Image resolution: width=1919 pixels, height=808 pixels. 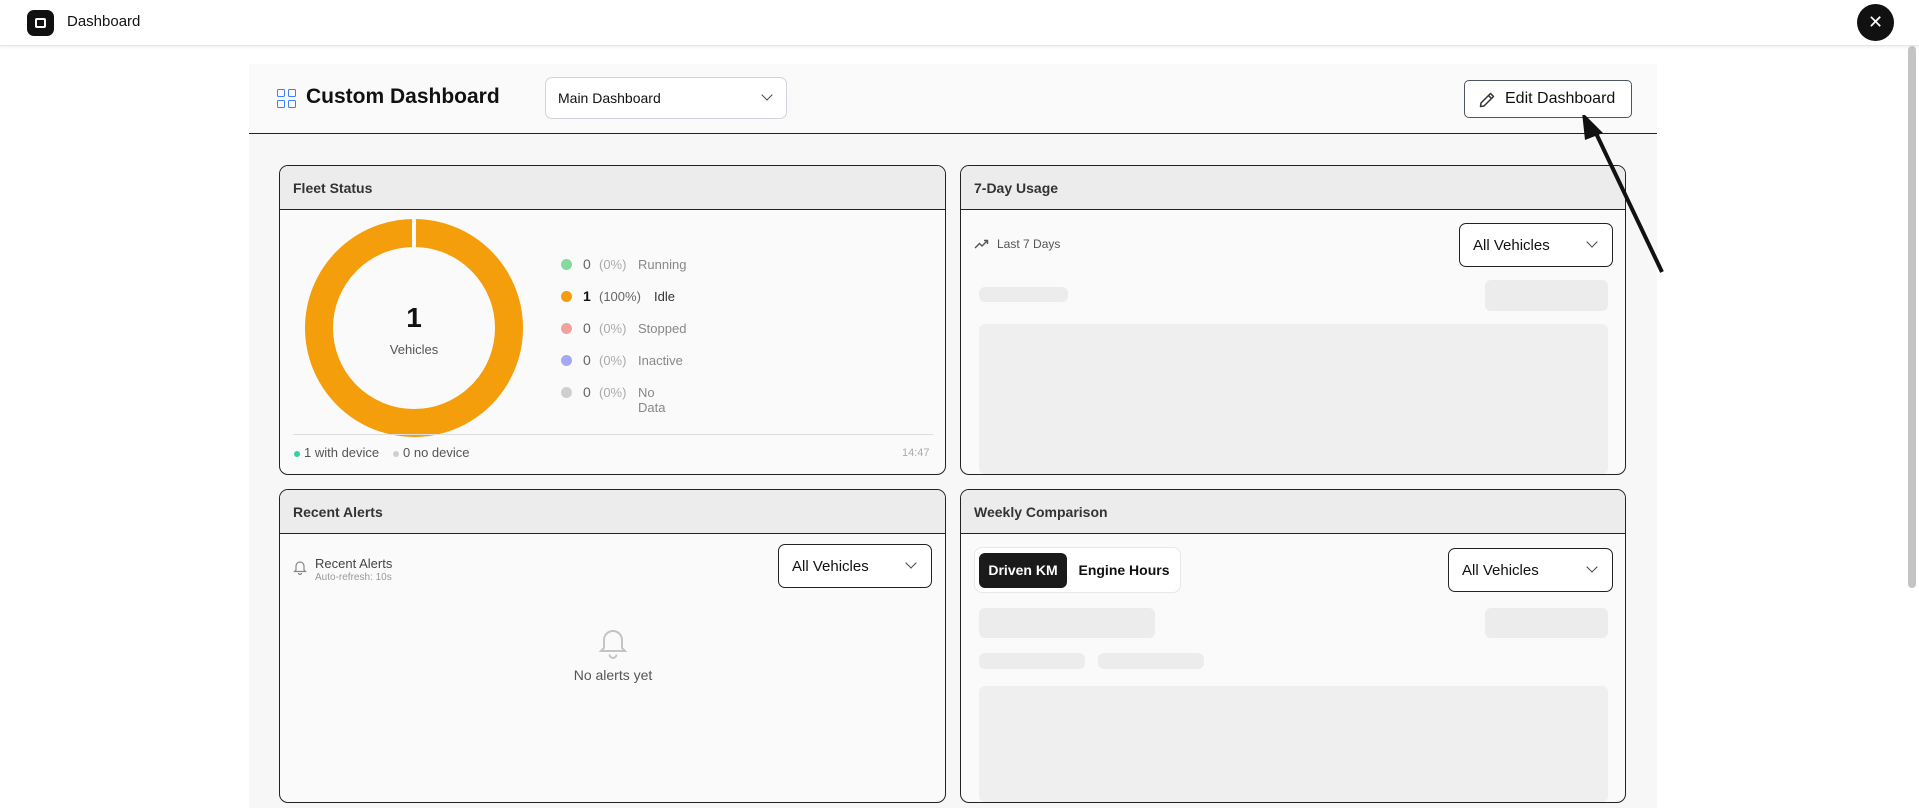 What do you see at coordinates (353, 577) in the screenshot?
I see `auto-refresh-label: Auto-refresh: 10s` at bounding box center [353, 577].